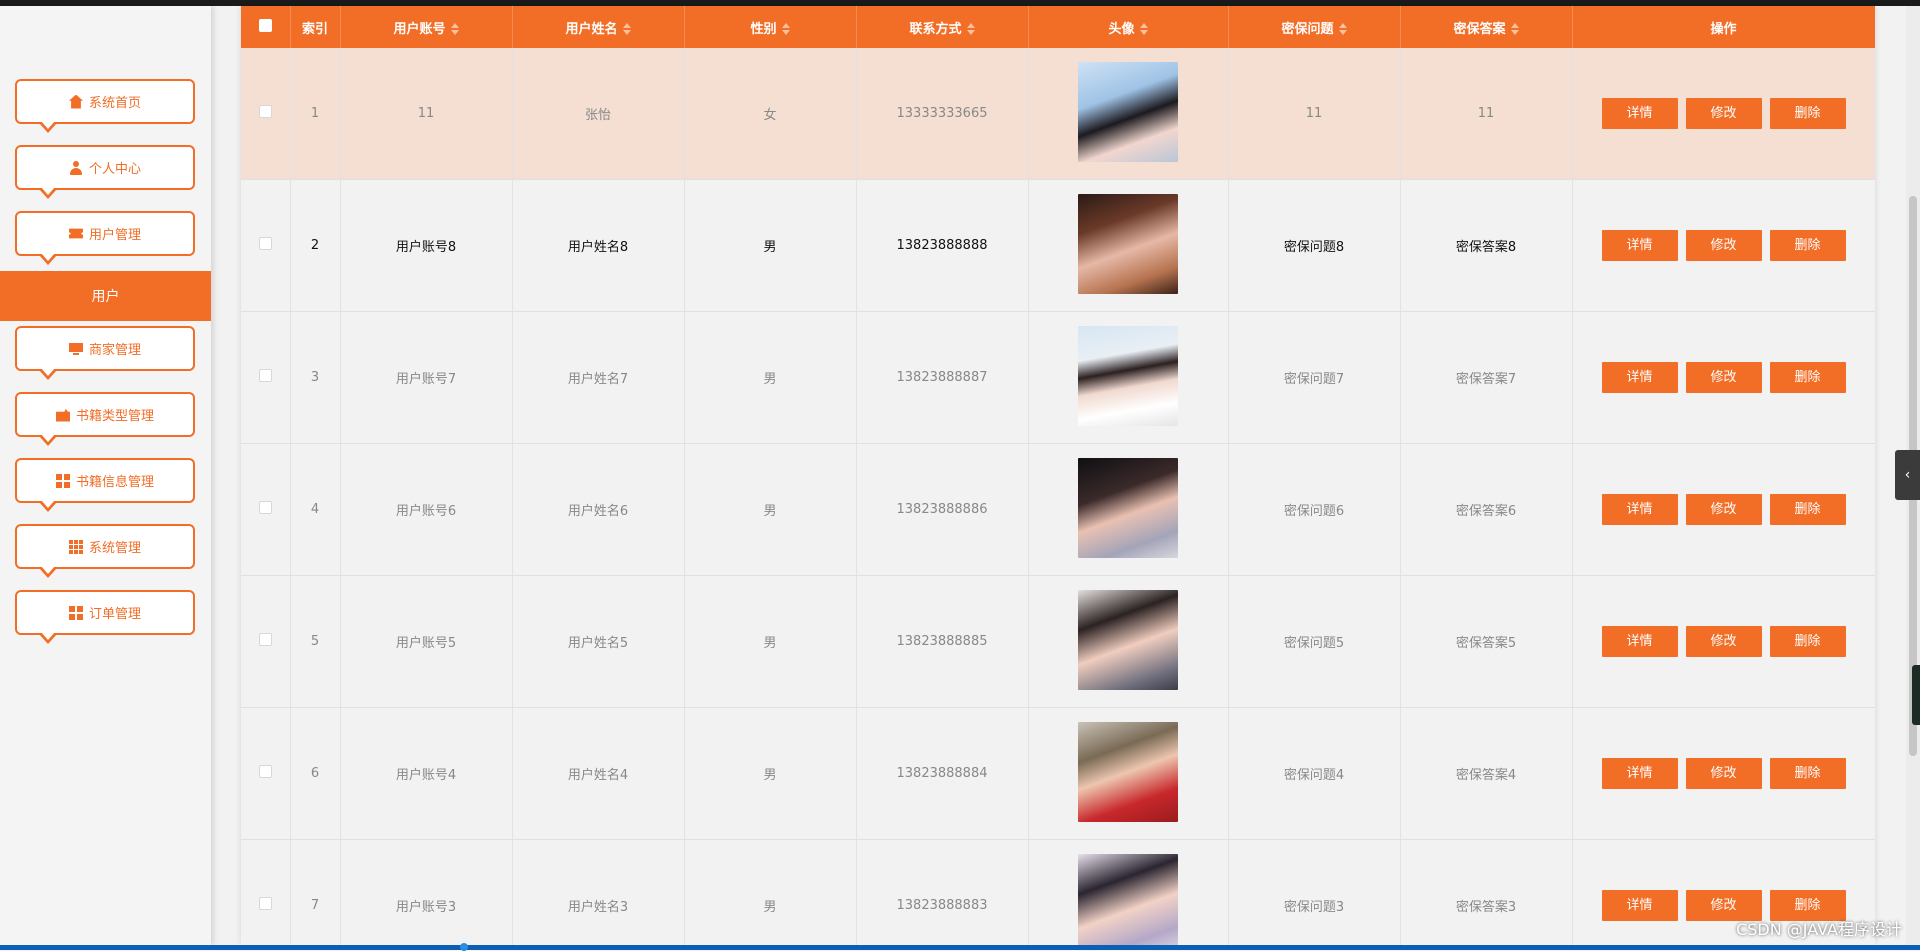 The height and width of the screenshot is (951, 1920). Describe the element at coordinates (105, 238) in the screenshot. I see `sidebar-item-user-management: 用户管理` at that location.